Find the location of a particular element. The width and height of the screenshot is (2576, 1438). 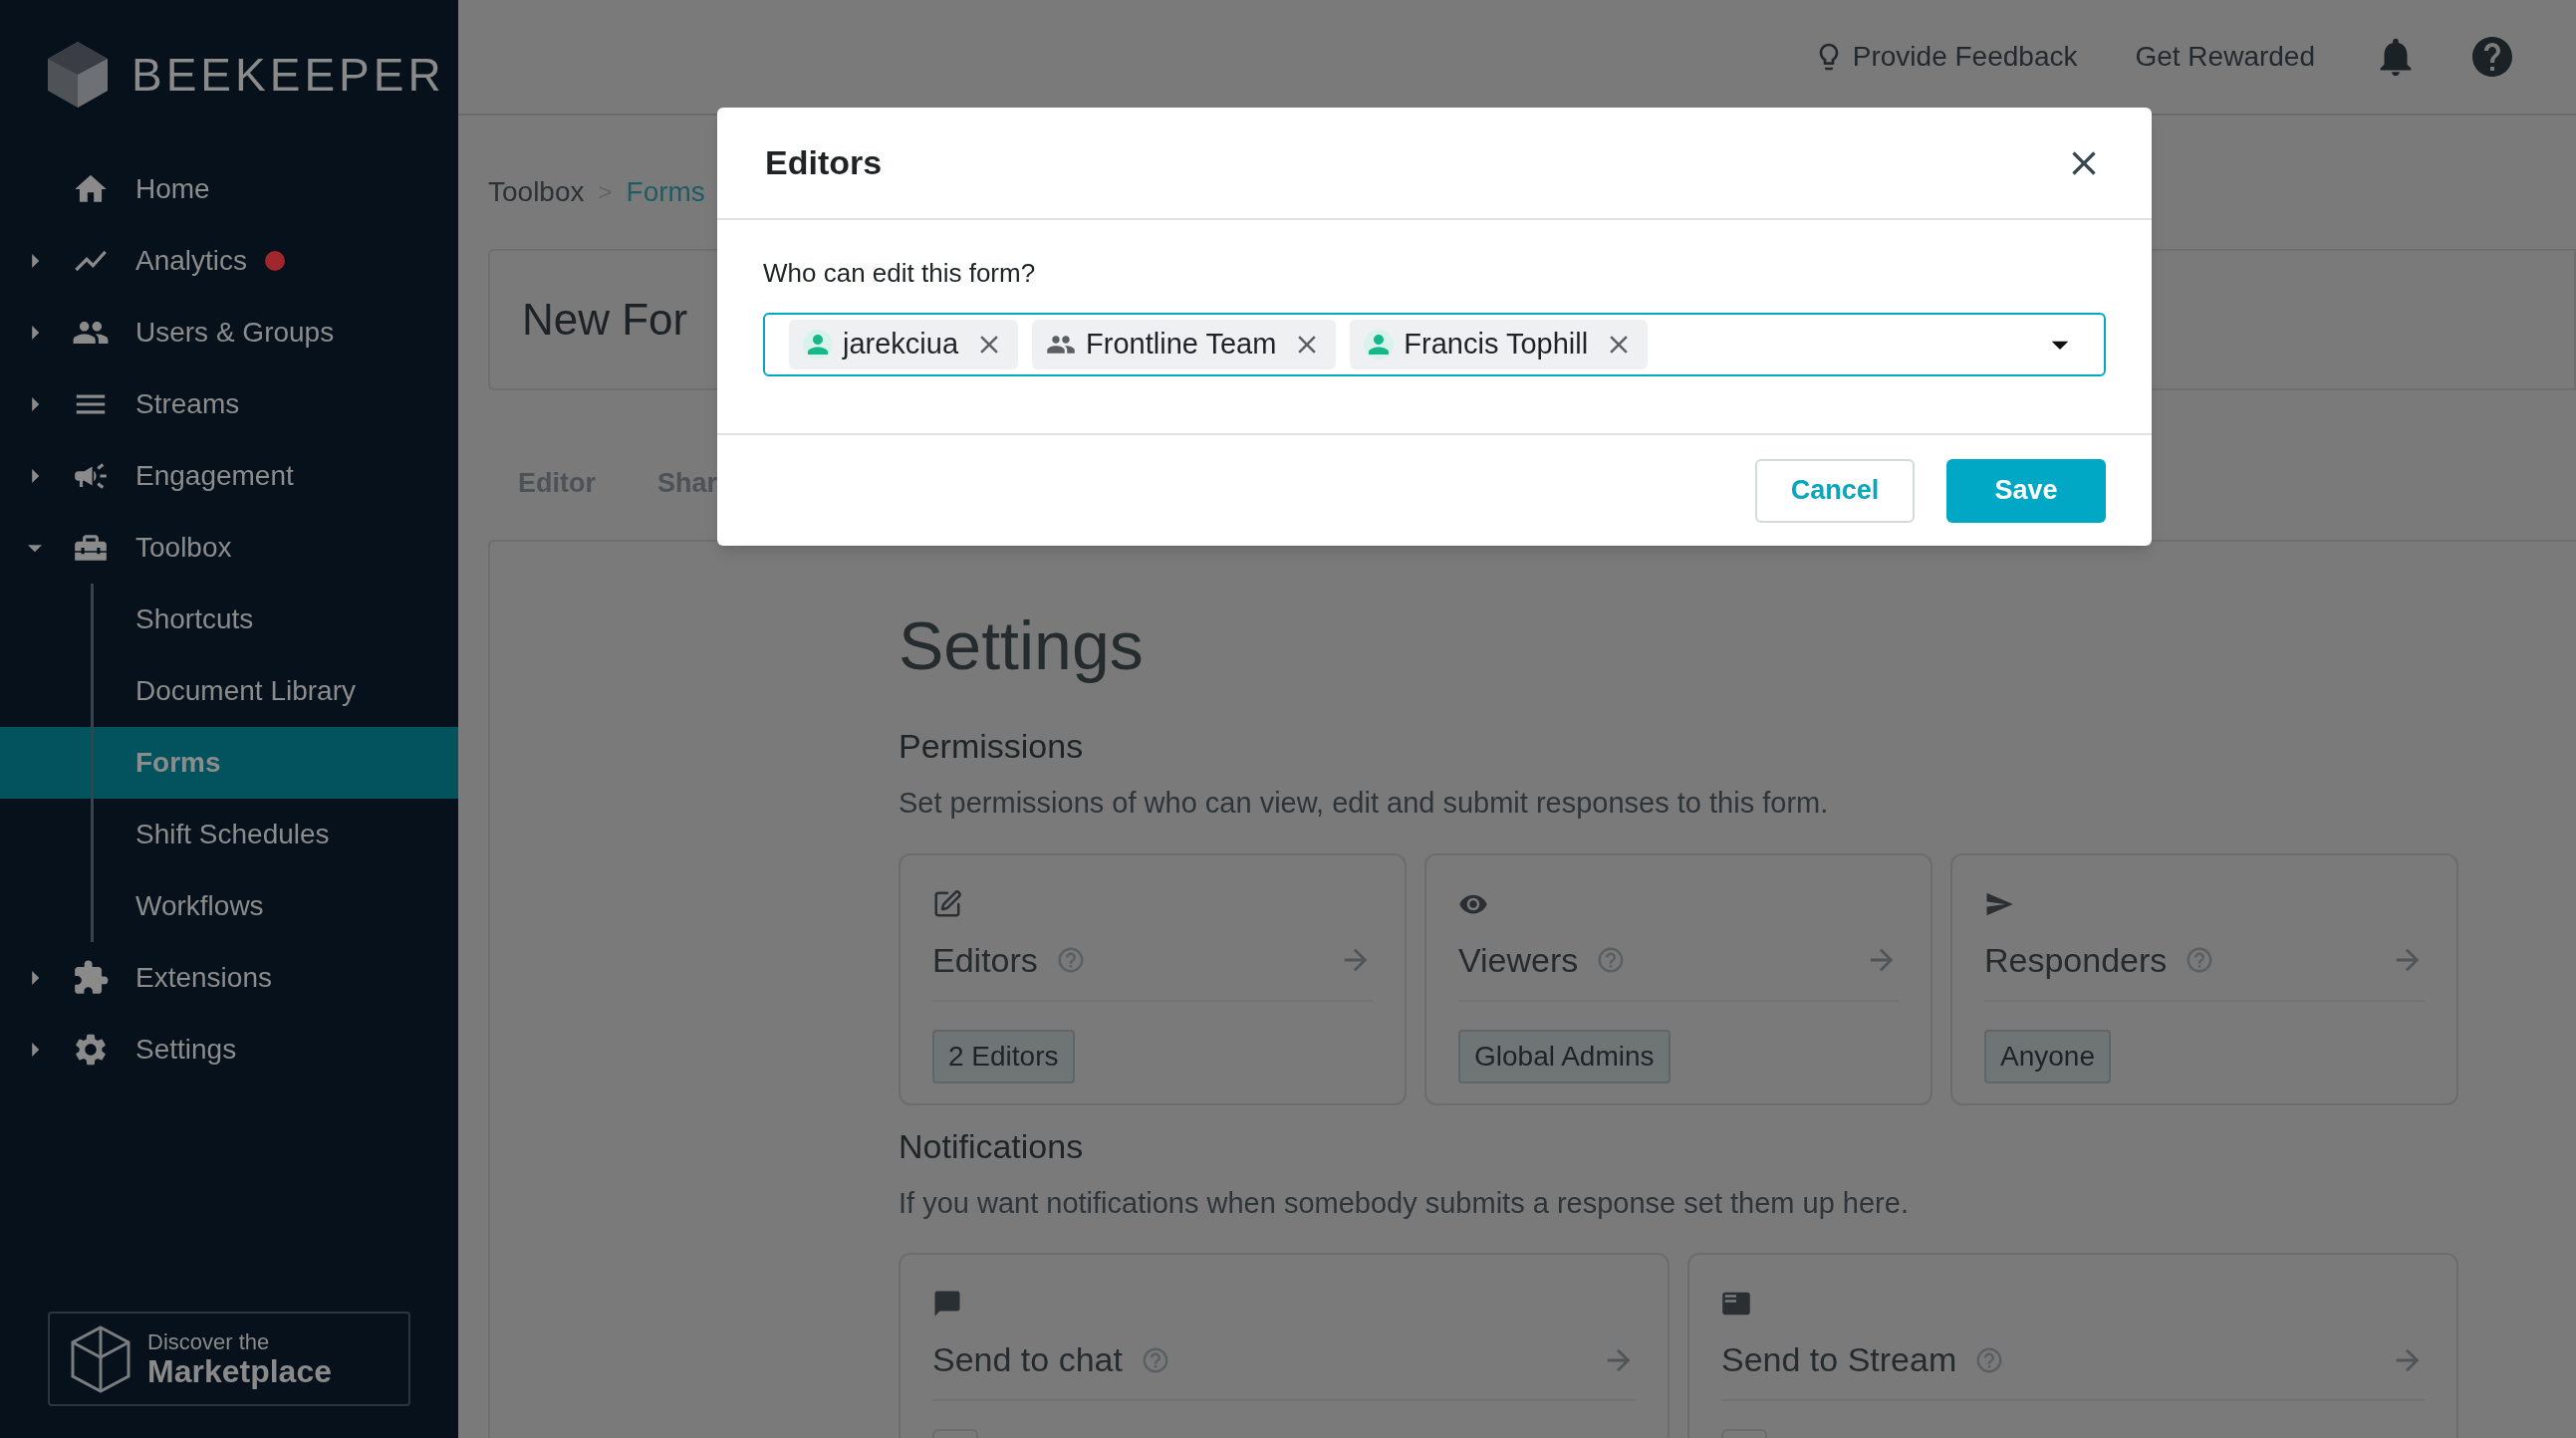

selected-chip: jarekciua is located at coordinates (904, 344).